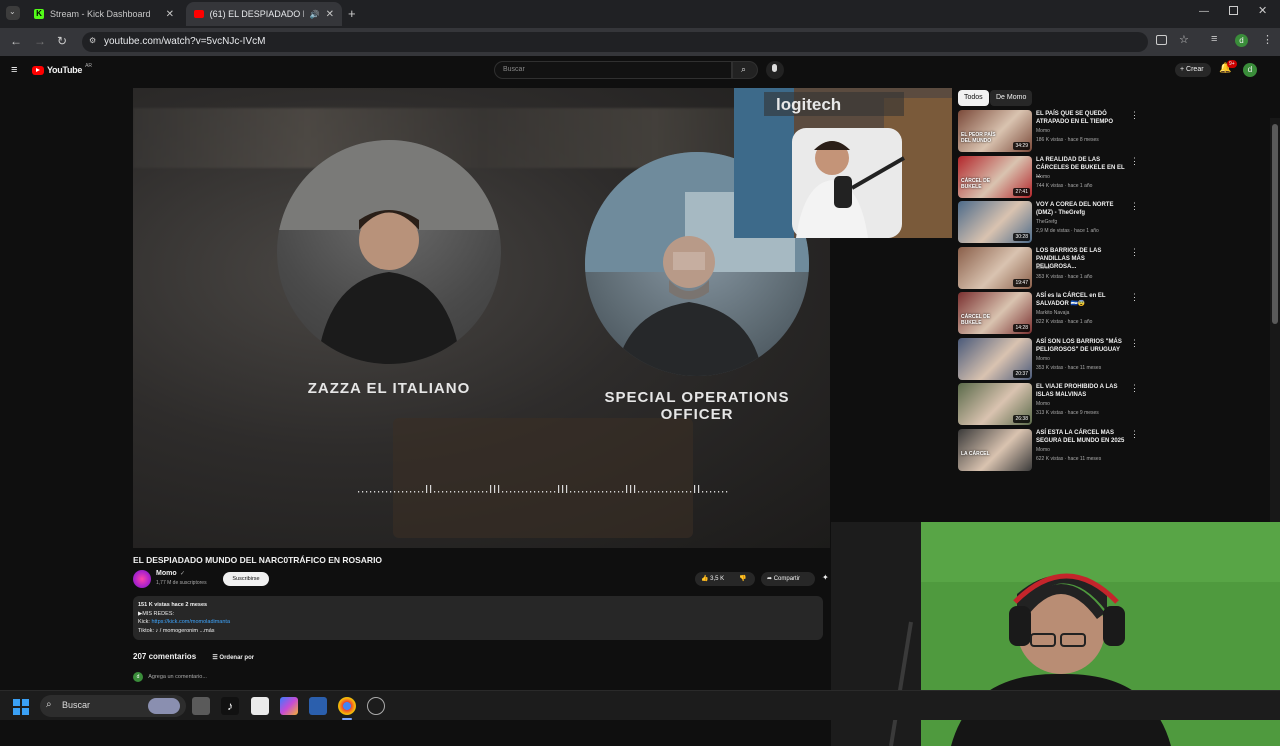 The width and height of the screenshot is (1280, 746). What do you see at coordinates (40, 41) in the screenshot?
I see `forward-icon: →` at bounding box center [40, 41].